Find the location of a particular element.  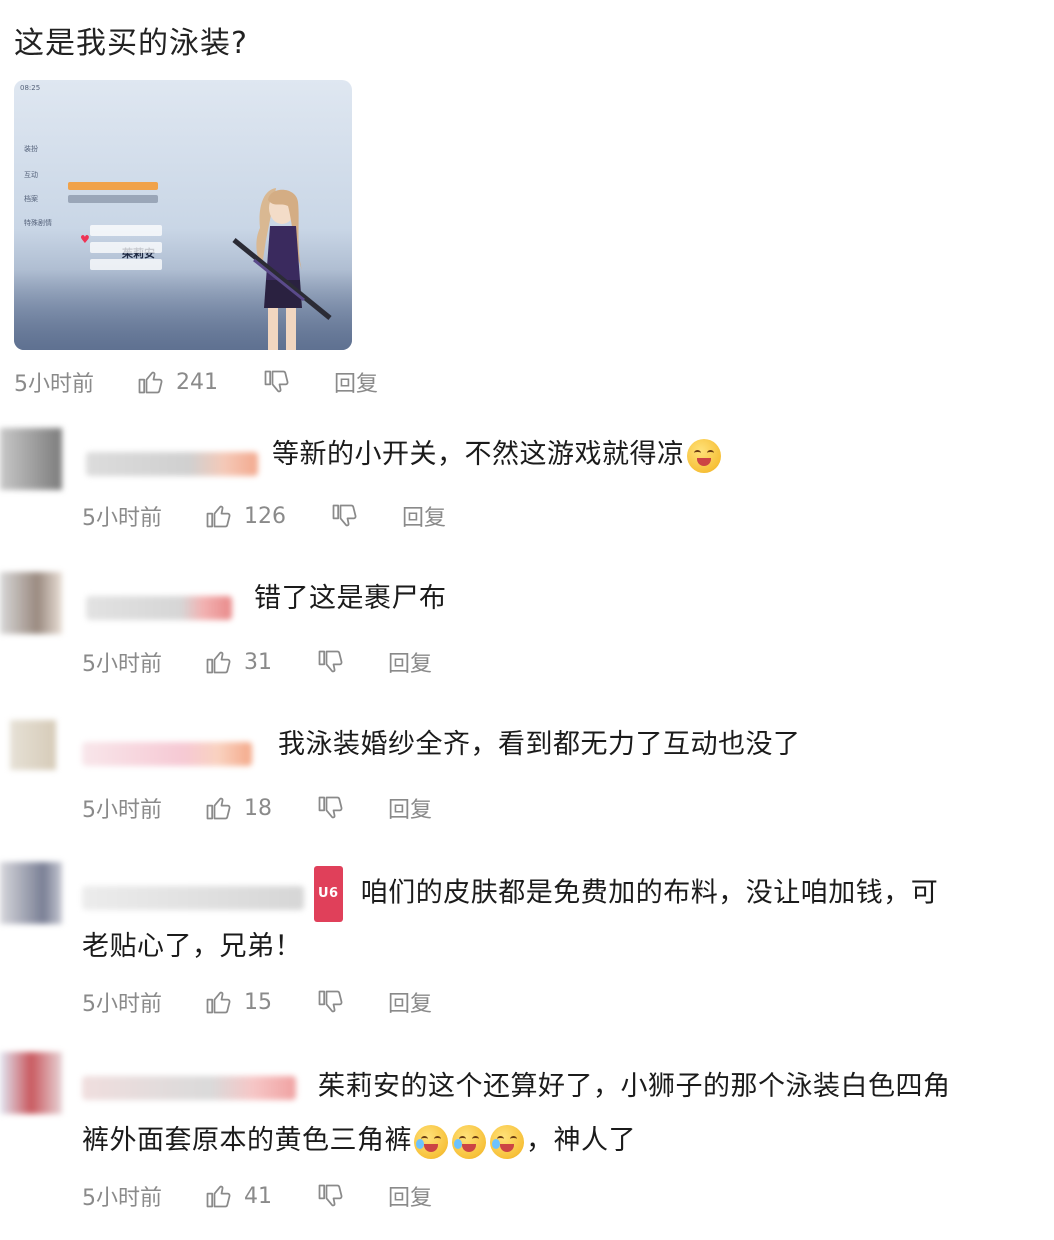

post-title: 这是我买的泳装? is located at coordinates (131, 43).